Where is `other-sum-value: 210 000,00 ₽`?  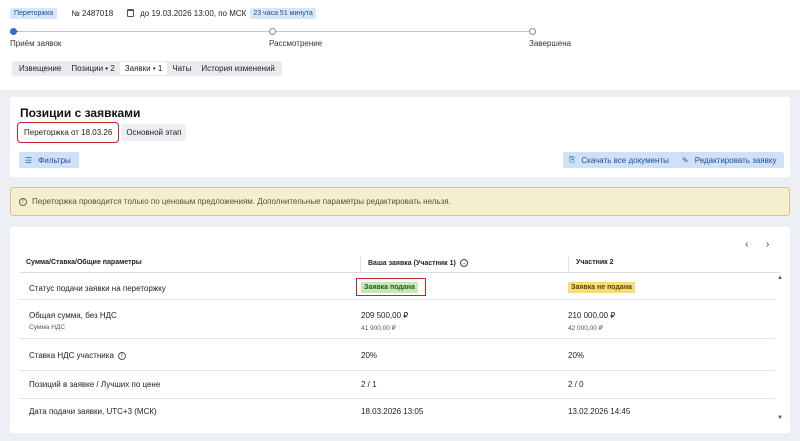
other-sum-value: 210 000,00 ₽ is located at coordinates (592, 315).